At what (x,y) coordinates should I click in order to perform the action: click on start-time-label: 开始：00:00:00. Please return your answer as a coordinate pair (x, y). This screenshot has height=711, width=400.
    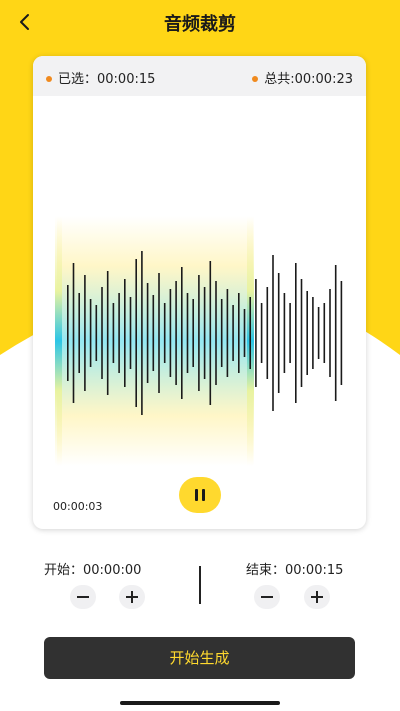
    Looking at the image, I should click on (93, 570).